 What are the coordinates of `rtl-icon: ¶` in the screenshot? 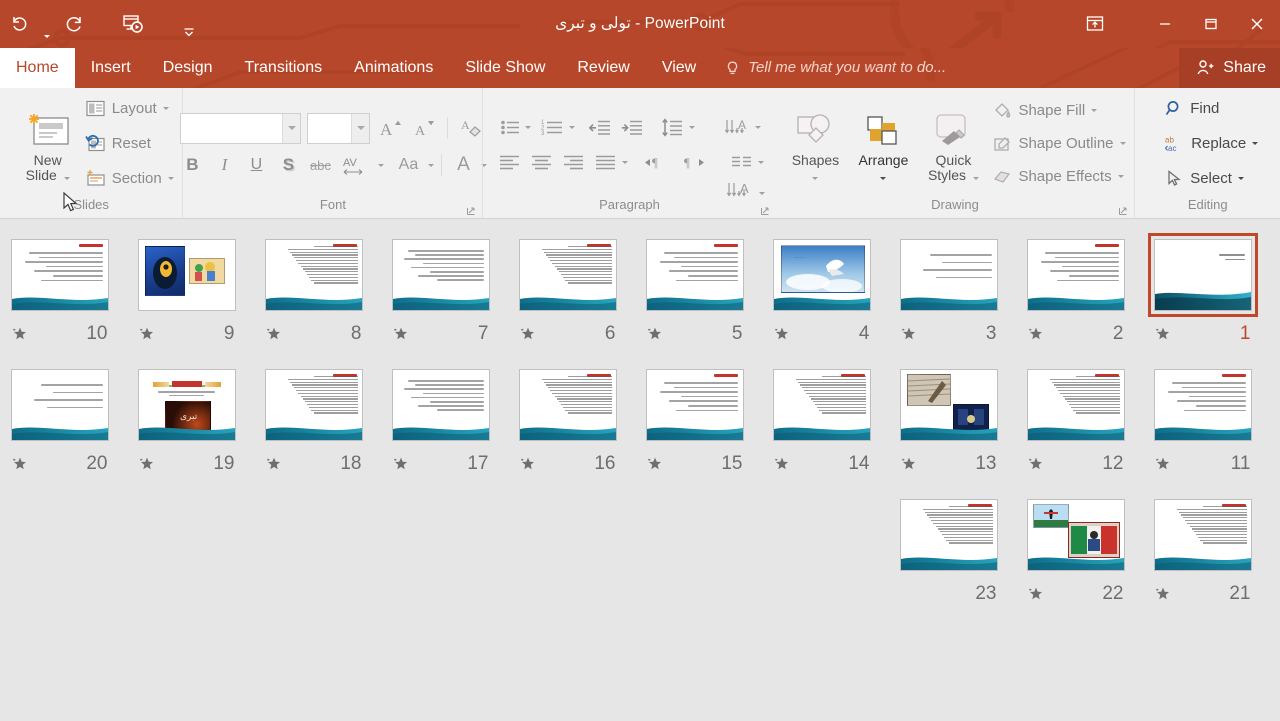 It's located at (695, 163).